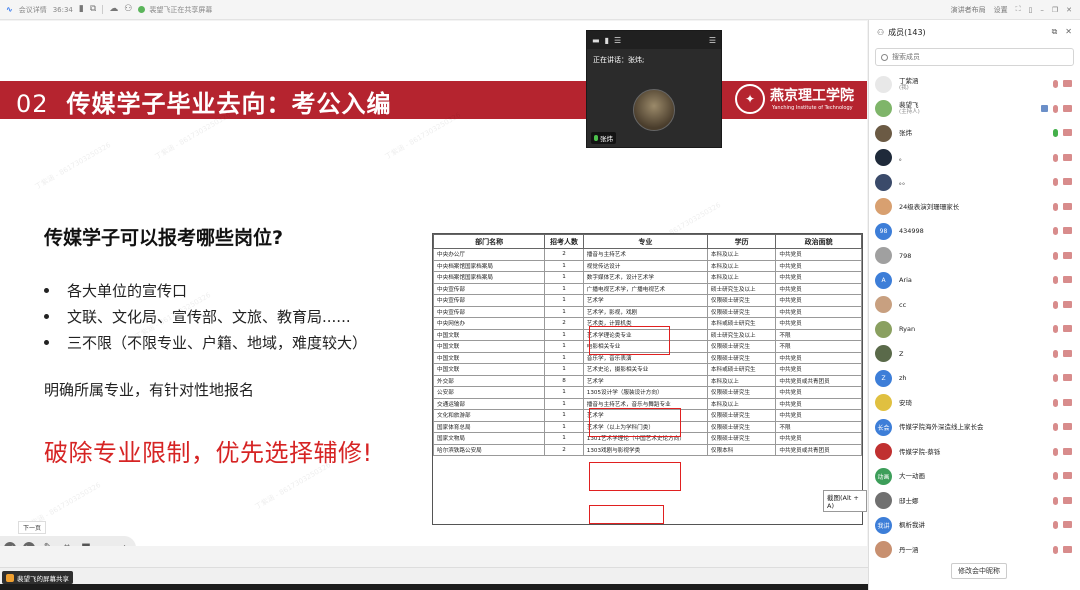 Image resolution: width=1080 pixels, height=590 pixels. I want to click on sidebar-toggle-icon: ▯, so click(1030, 10).